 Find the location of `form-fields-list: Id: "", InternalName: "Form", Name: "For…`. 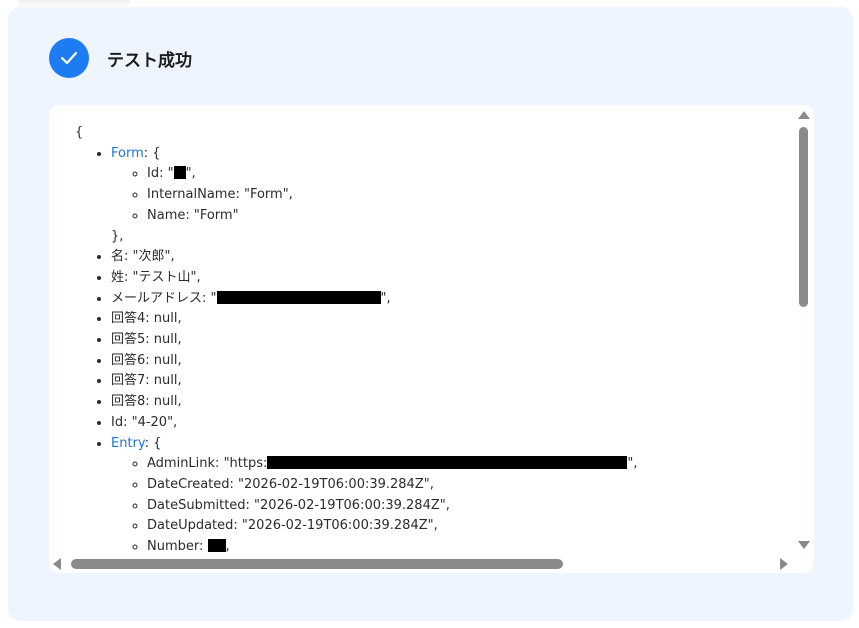

form-fields-list: Id: "", InternalName: "Form", Name: "For… is located at coordinates (453, 195).